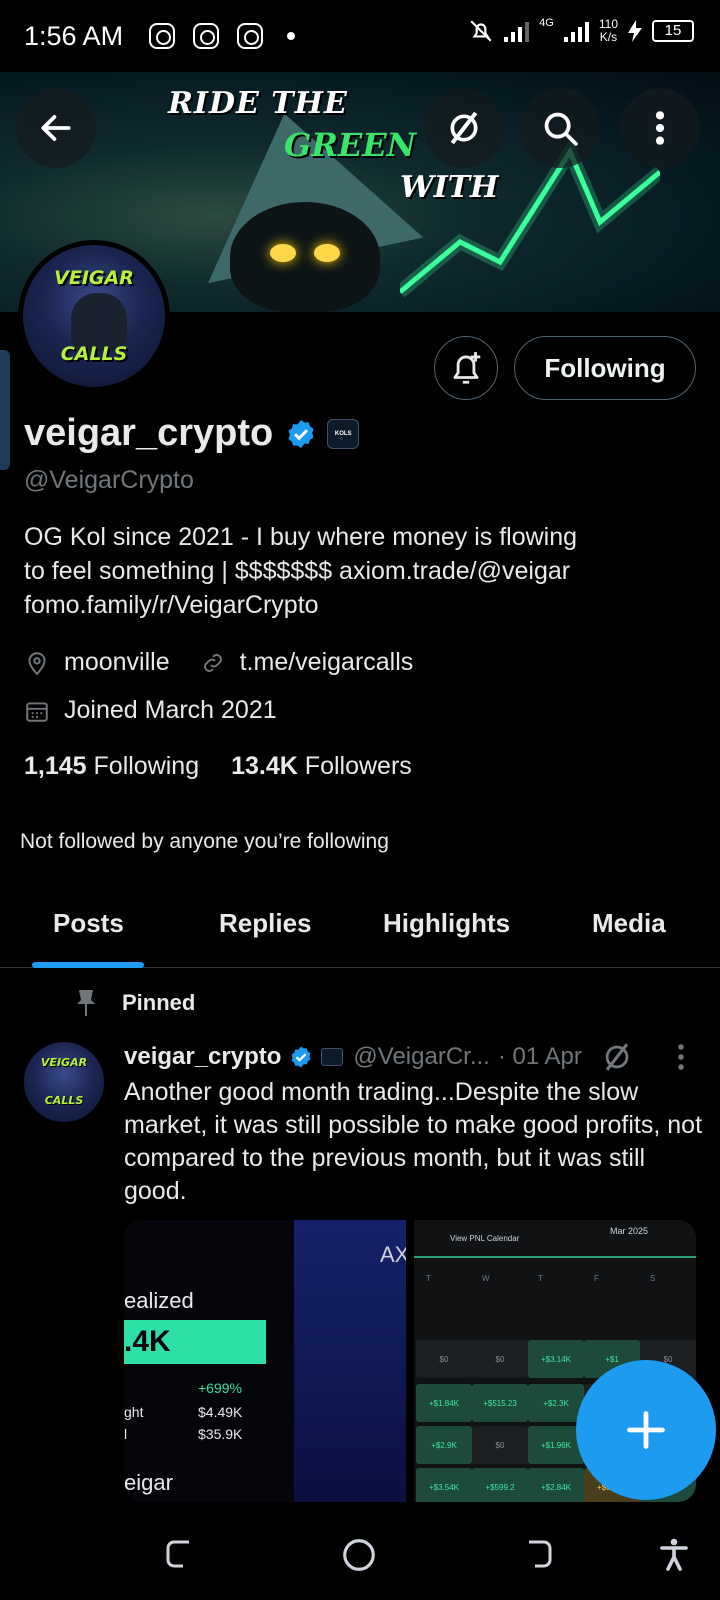 This screenshot has height=1600, width=720. What do you see at coordinates (556, 1485) in the screenshot?
I see `calendar-day-cell: +$2.84K` at bounding box center [556, 1485].